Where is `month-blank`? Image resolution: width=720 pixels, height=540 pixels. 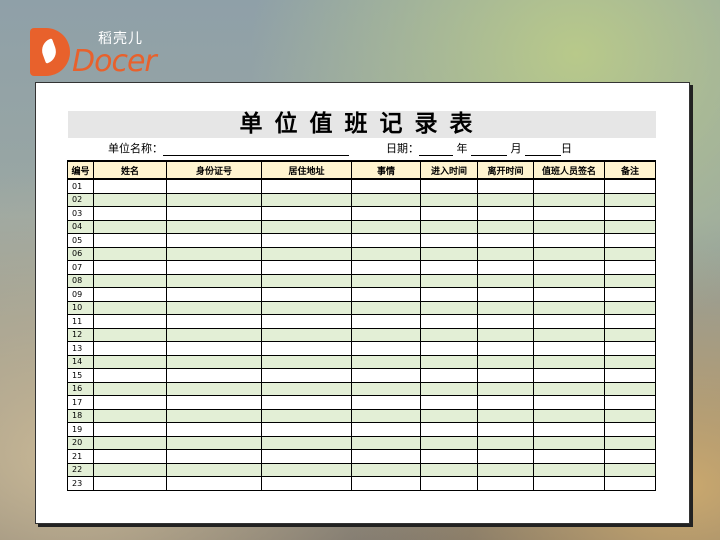 month-blank is located at coordinates (489, 150).